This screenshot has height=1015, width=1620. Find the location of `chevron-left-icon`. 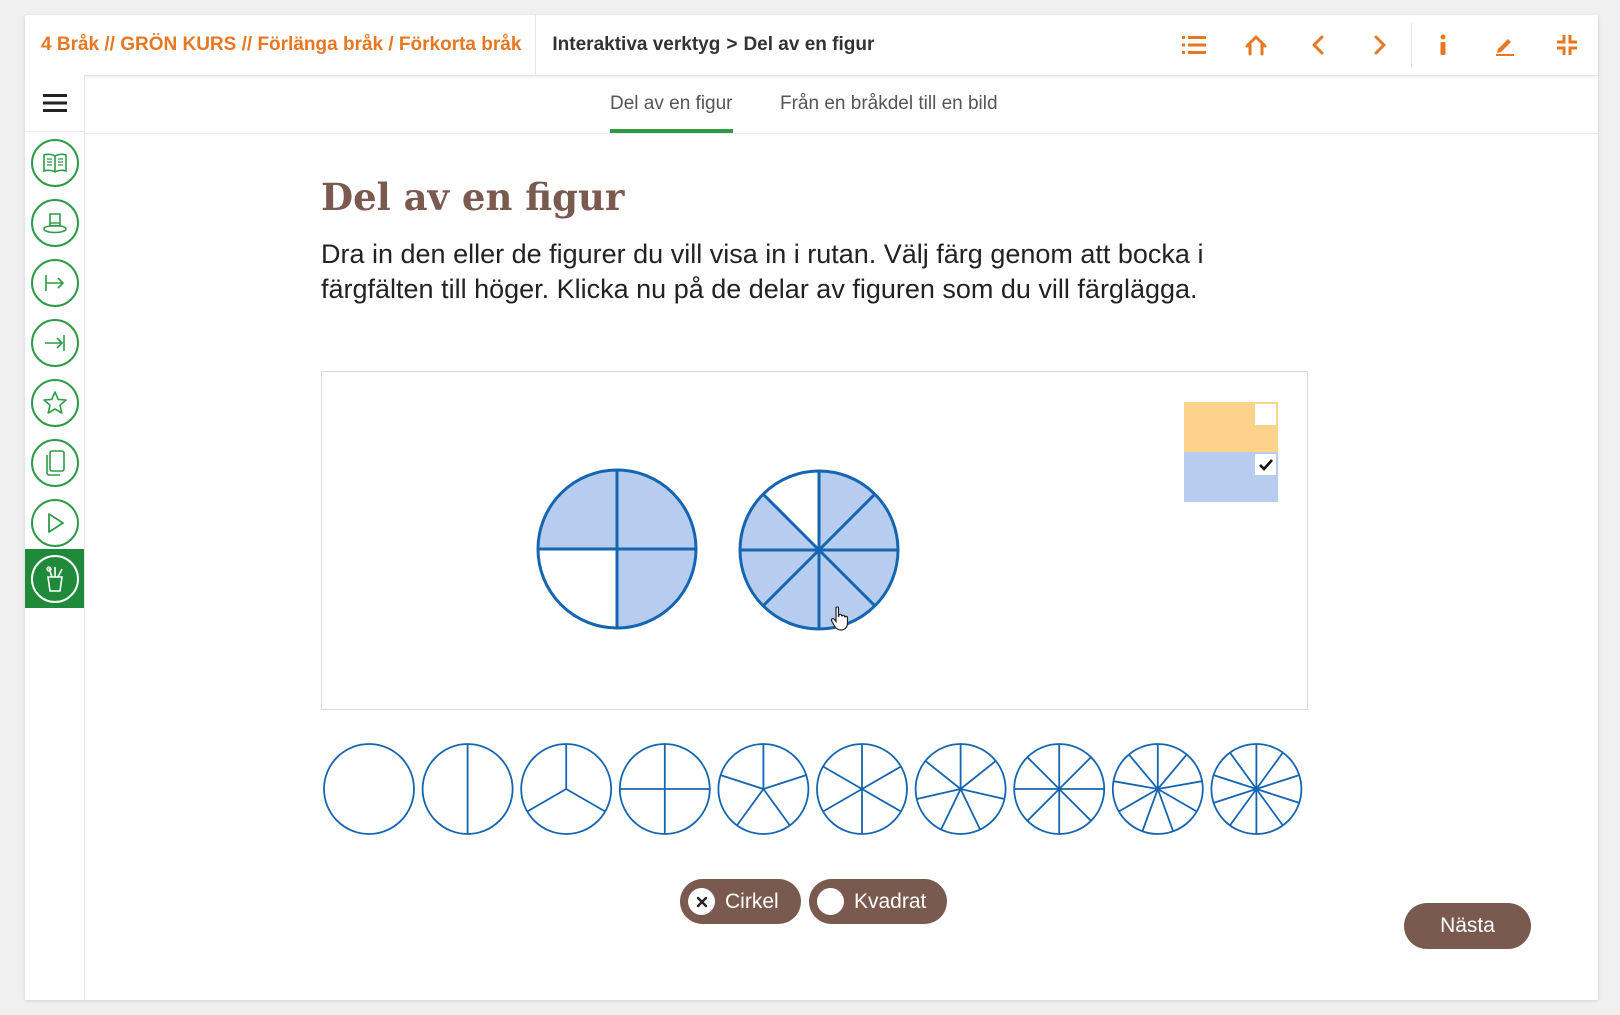

chevron-left-icon is located at coordinates (1318, 45).